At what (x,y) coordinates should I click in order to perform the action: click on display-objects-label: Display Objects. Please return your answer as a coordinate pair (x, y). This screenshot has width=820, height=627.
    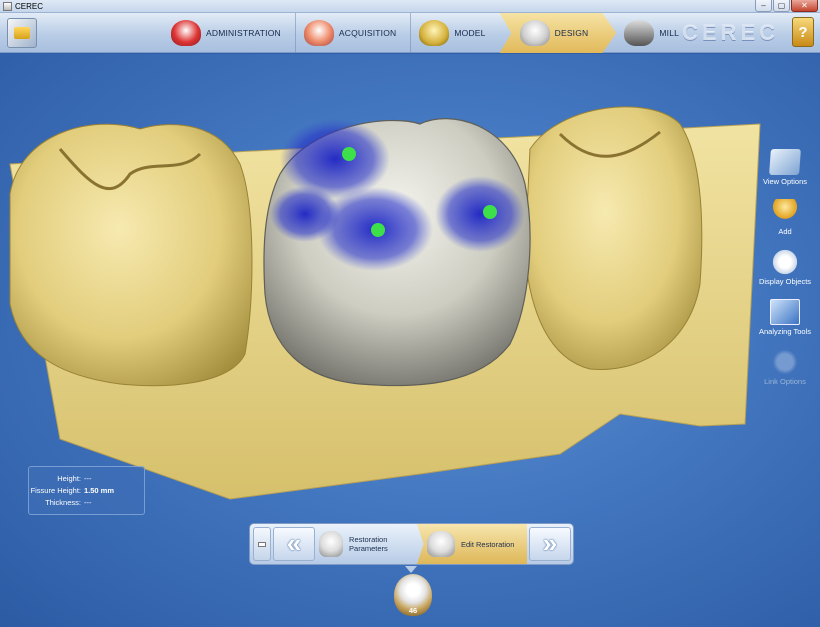
    Looking at the image, I should click on (785, 281).